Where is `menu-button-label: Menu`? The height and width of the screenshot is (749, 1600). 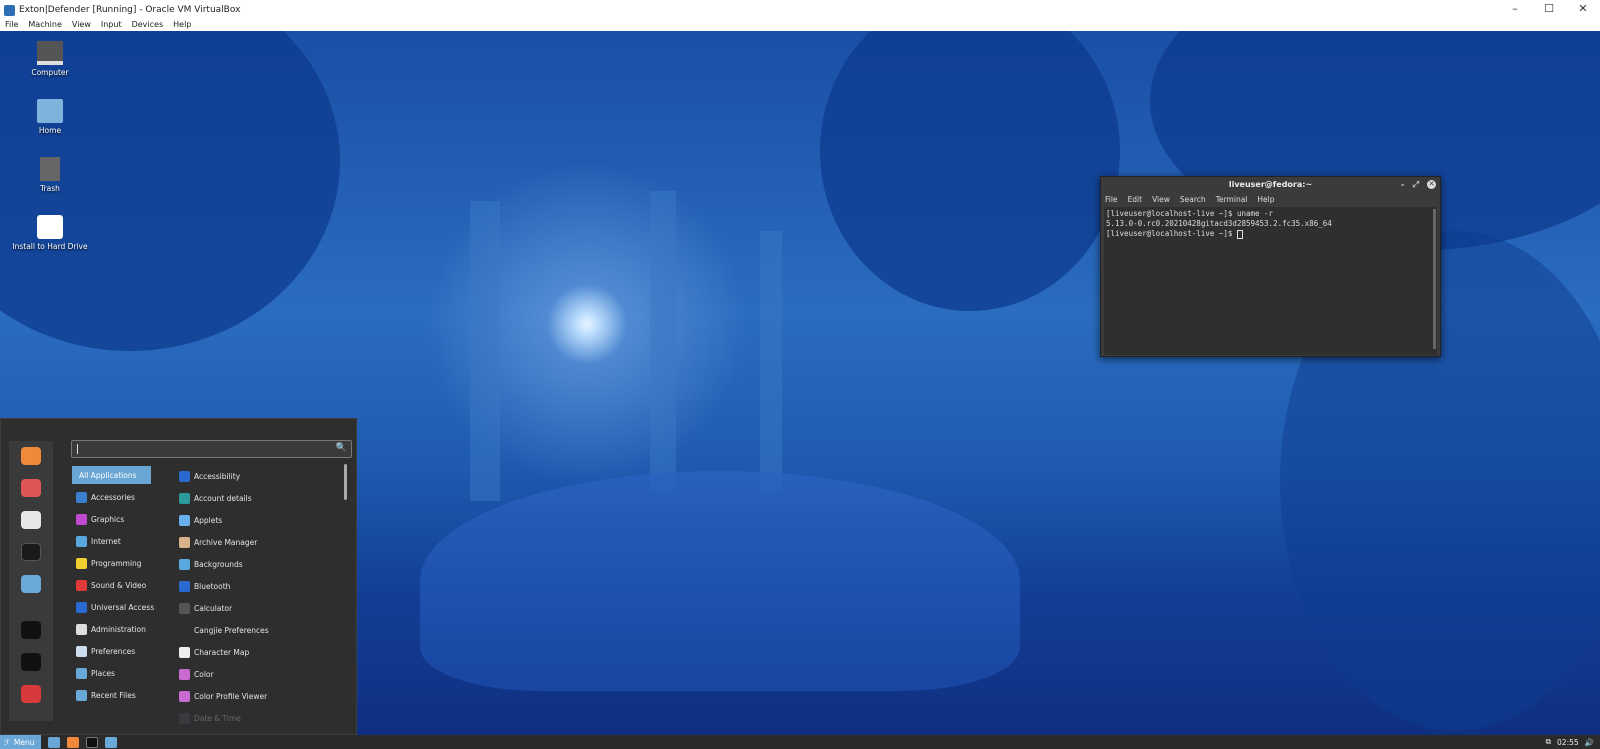 menu-button-label: Menu is located at coordinates (24, 742).